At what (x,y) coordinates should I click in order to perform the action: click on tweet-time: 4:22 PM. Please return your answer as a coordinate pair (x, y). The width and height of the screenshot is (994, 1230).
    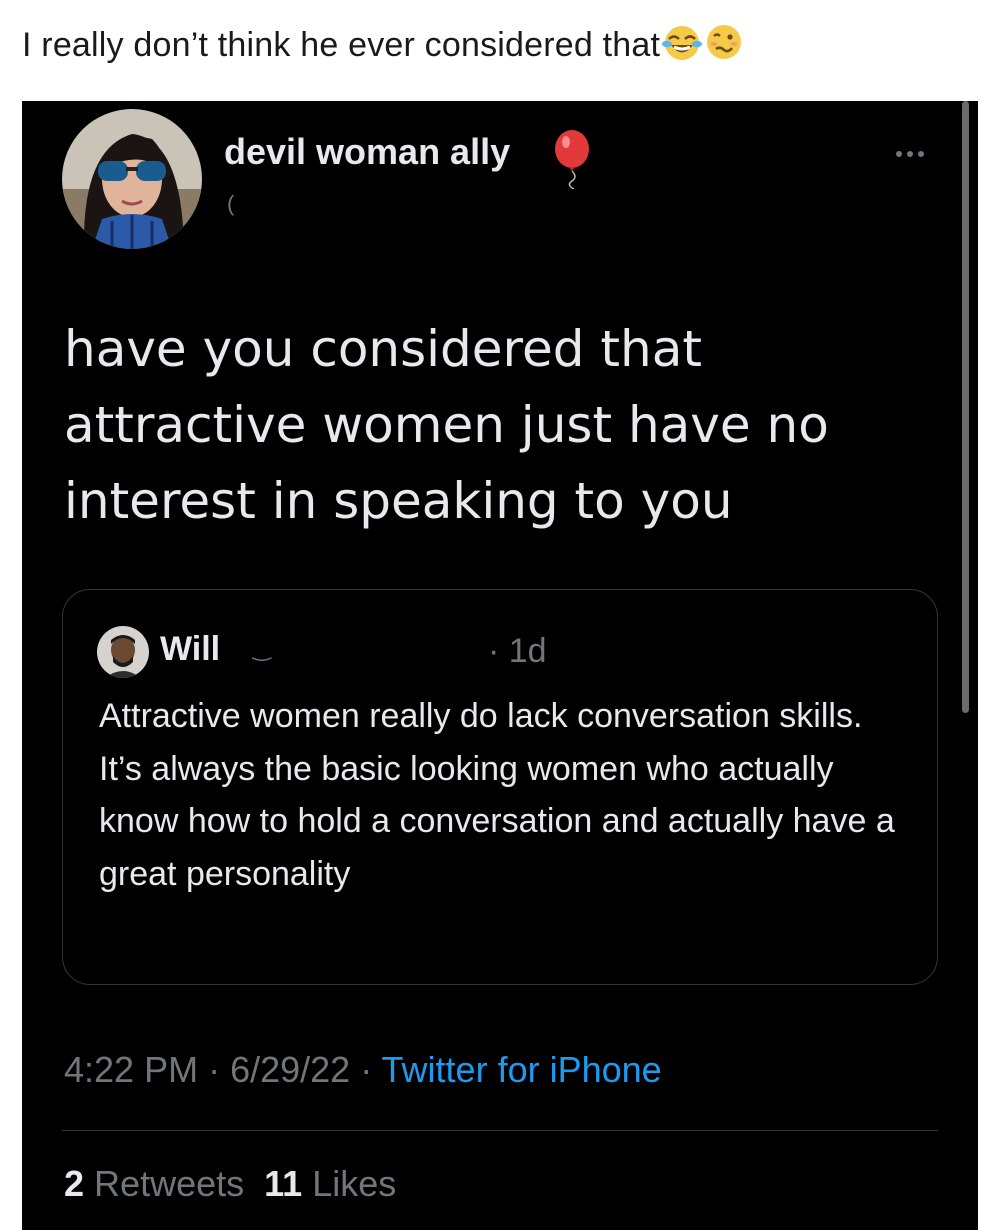
    Looking at the image, I should click on (131, 1069).